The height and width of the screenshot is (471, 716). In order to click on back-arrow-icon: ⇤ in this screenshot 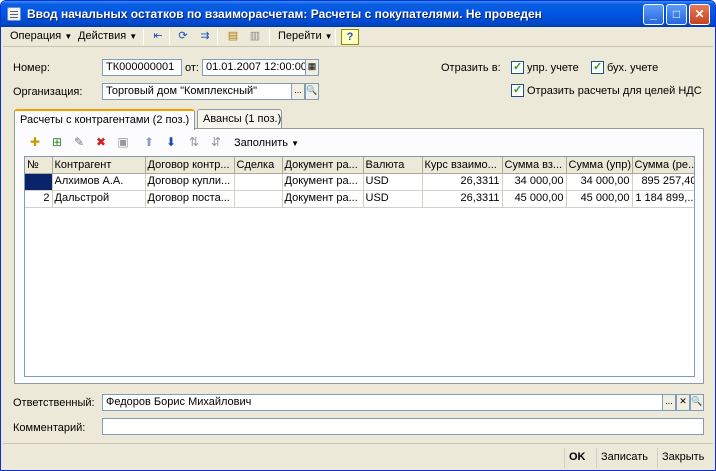, I will do `click(158, 37)`.